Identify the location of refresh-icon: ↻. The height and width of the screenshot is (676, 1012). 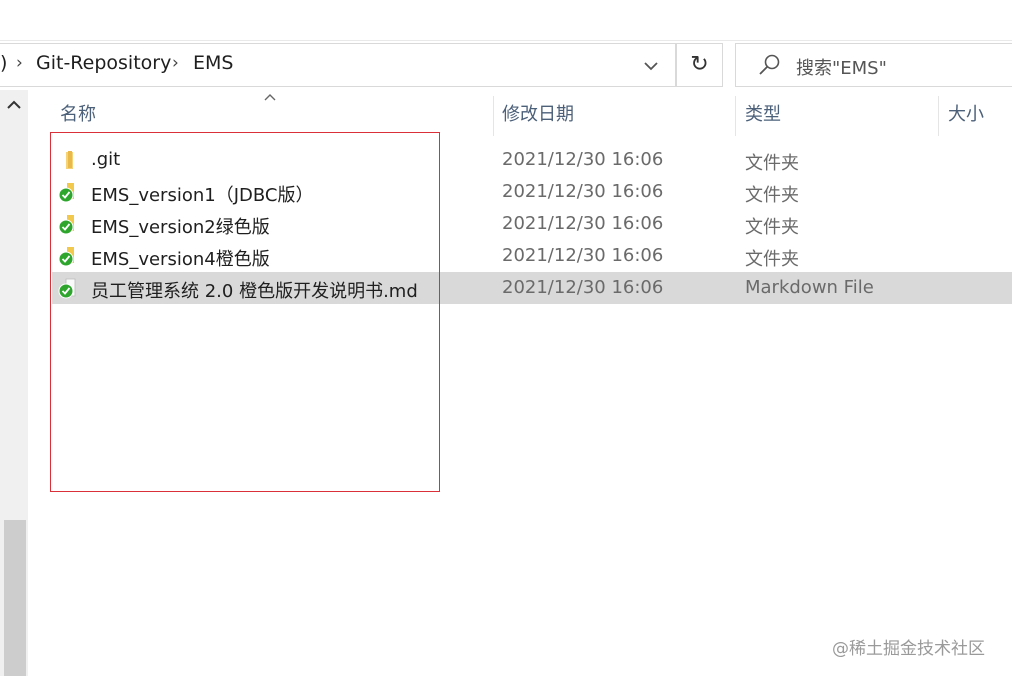
(699, 64).